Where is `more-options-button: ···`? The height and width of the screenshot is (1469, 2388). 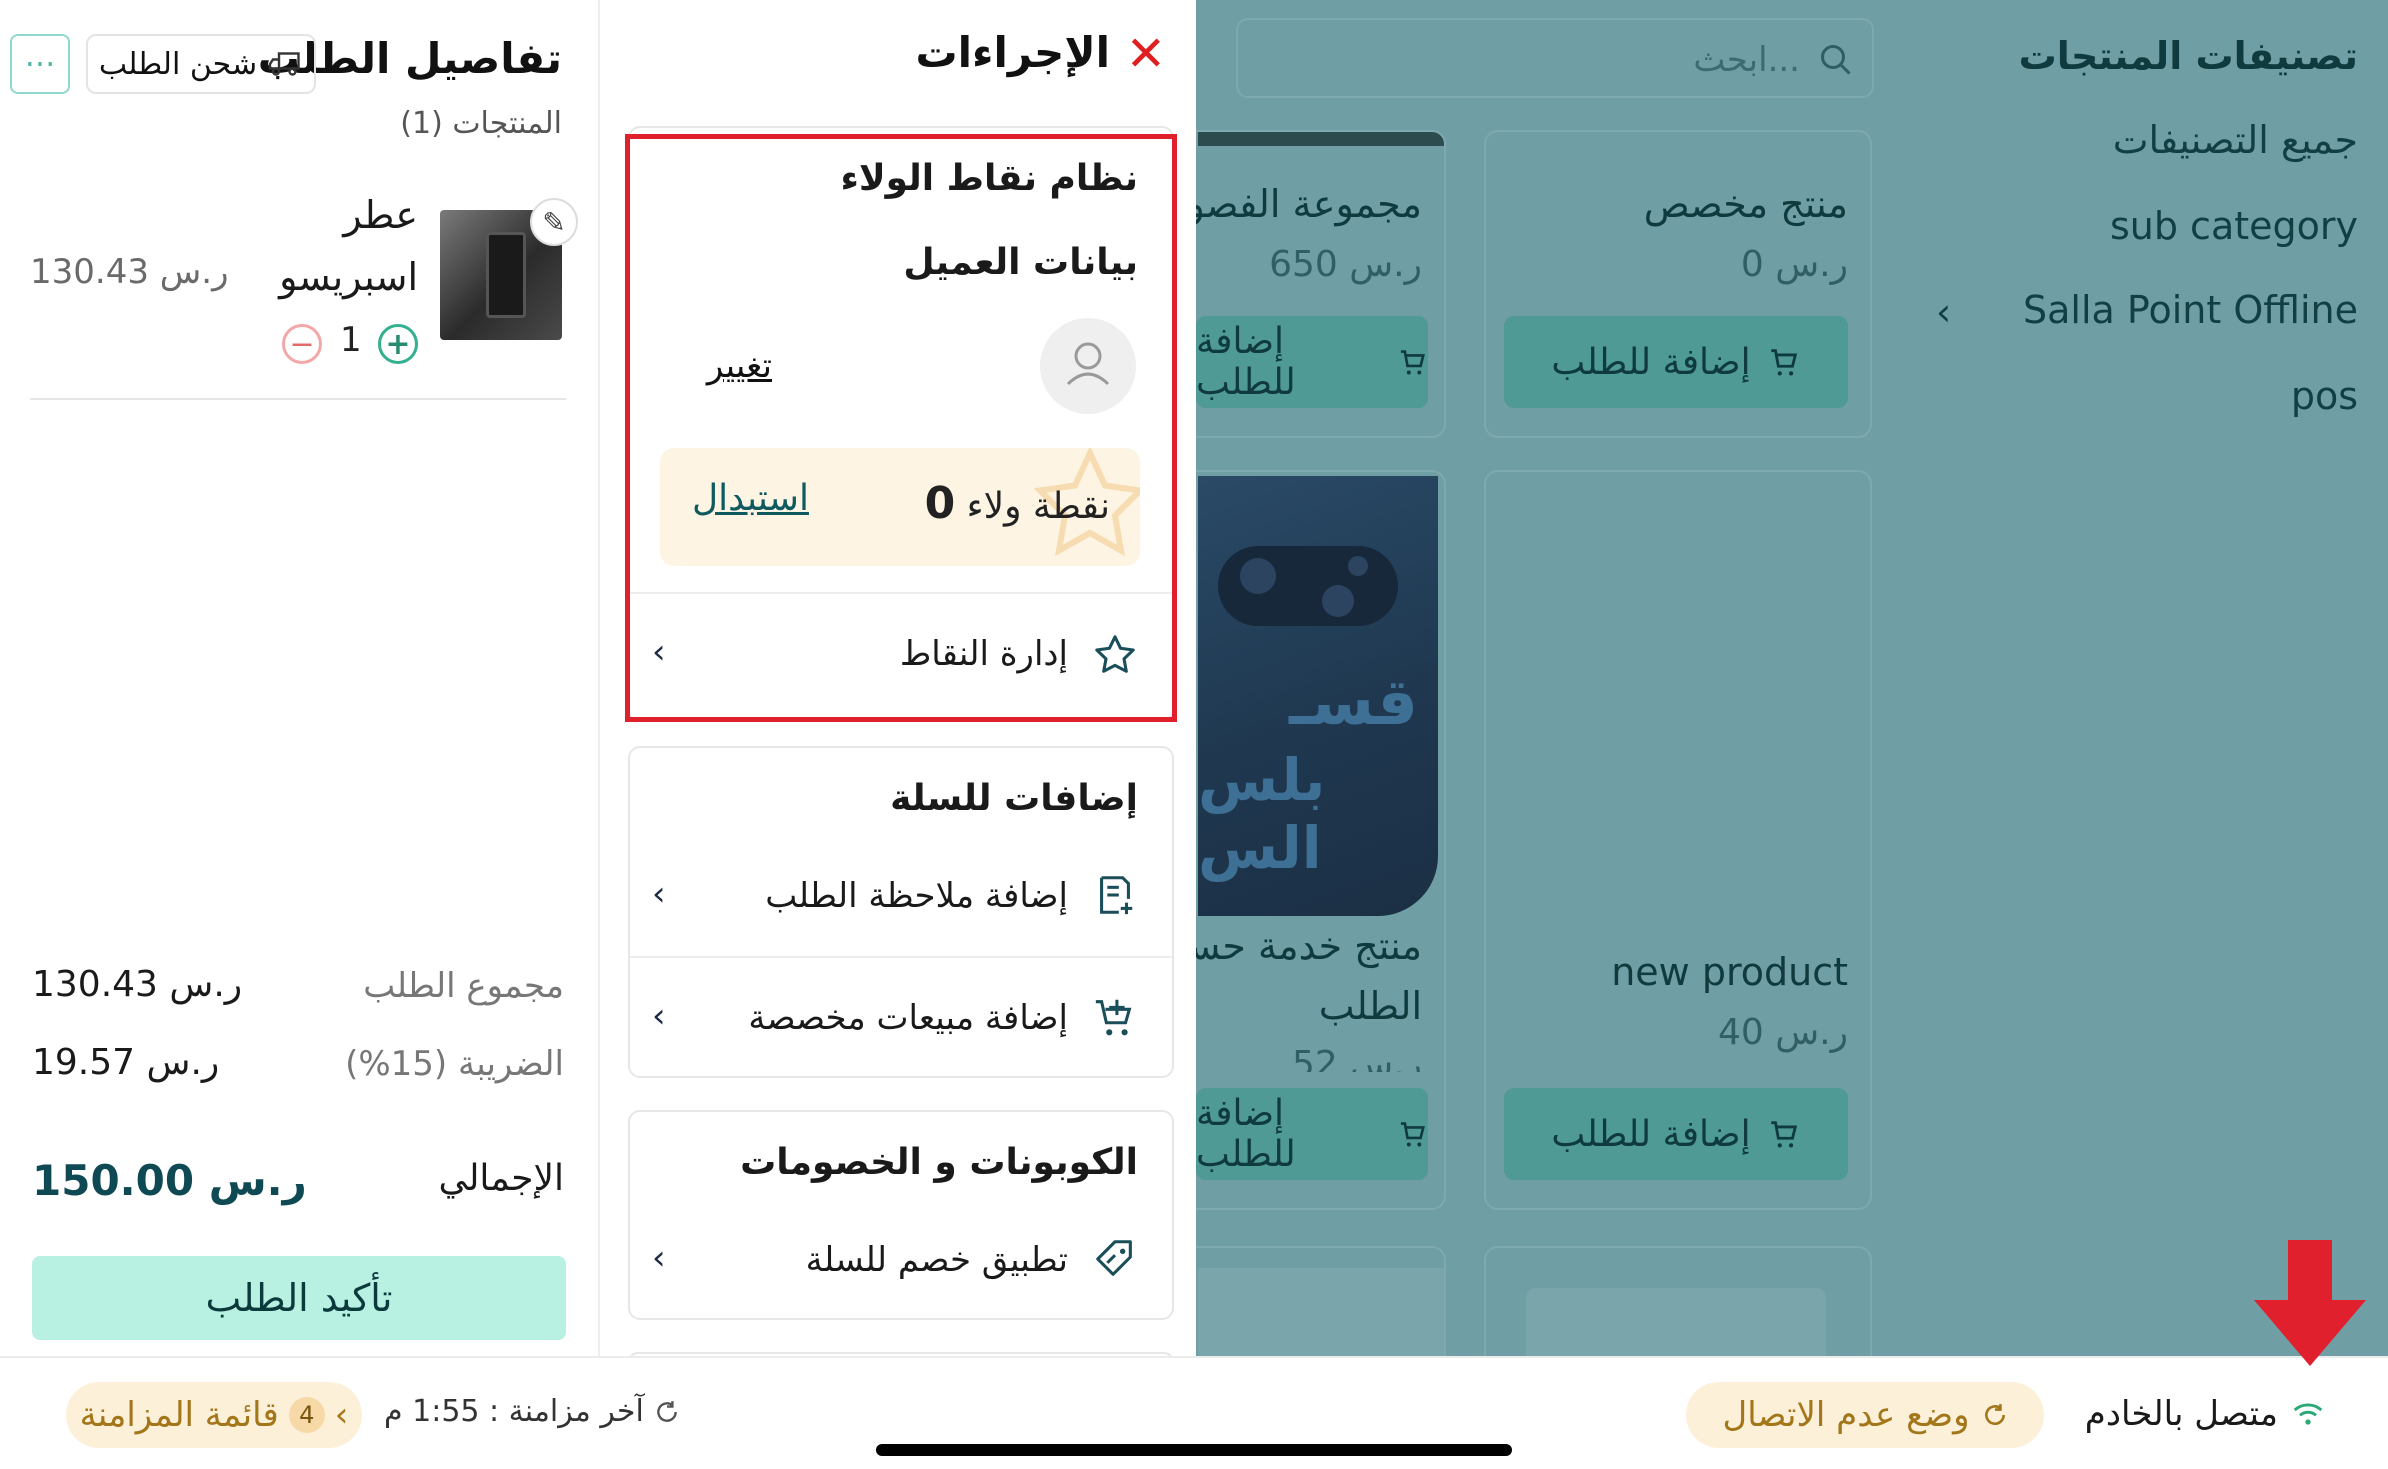 more-options-button: ··· is located at coordinates (40, 64).